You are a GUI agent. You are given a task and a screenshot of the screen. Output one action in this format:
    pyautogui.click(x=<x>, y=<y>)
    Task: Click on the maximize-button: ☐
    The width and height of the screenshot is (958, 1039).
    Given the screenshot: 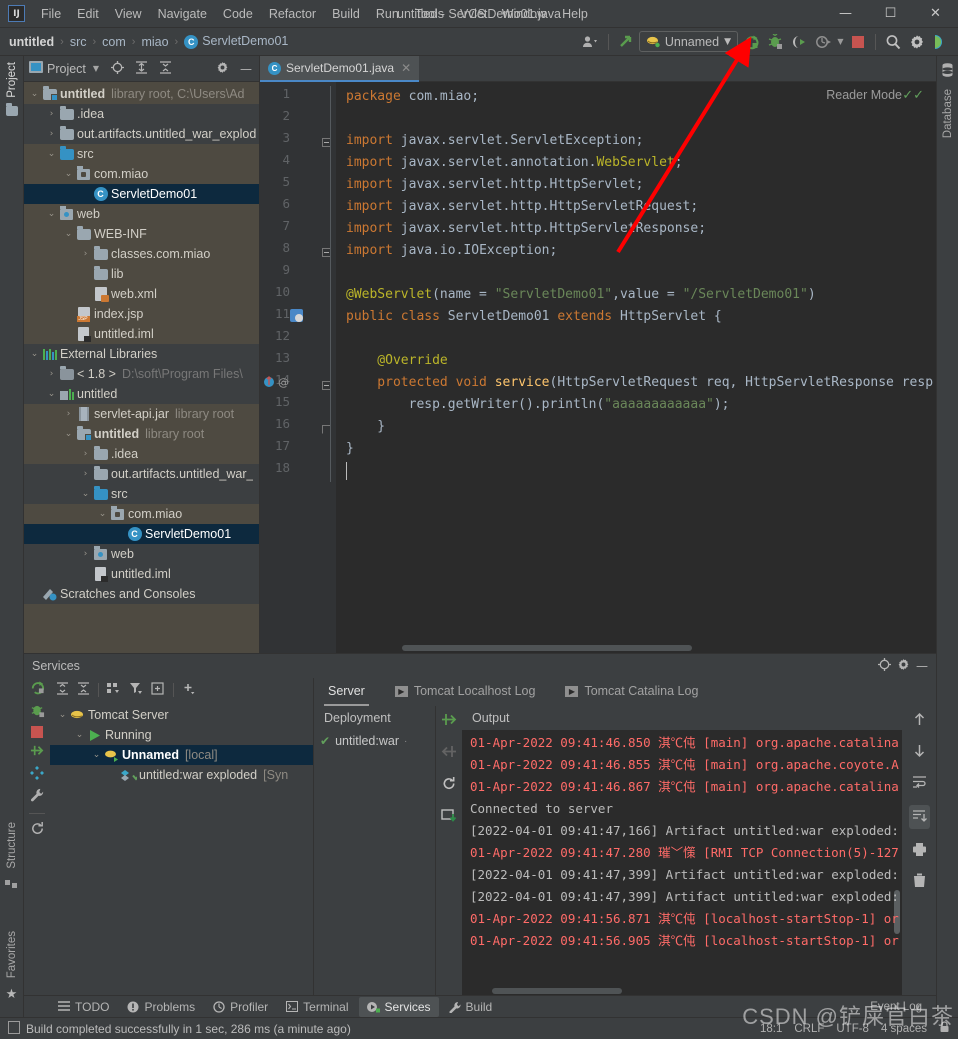 What is the action you would take?
    pyautogui.click(x=890, y=14)
    